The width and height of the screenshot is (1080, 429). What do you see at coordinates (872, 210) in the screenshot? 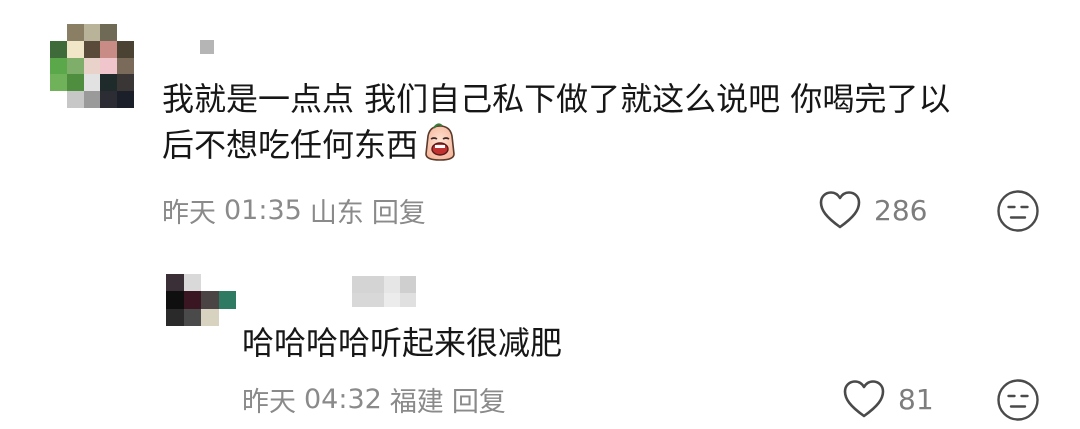
I see `like-button: 286` at bounding box center [872, 210].